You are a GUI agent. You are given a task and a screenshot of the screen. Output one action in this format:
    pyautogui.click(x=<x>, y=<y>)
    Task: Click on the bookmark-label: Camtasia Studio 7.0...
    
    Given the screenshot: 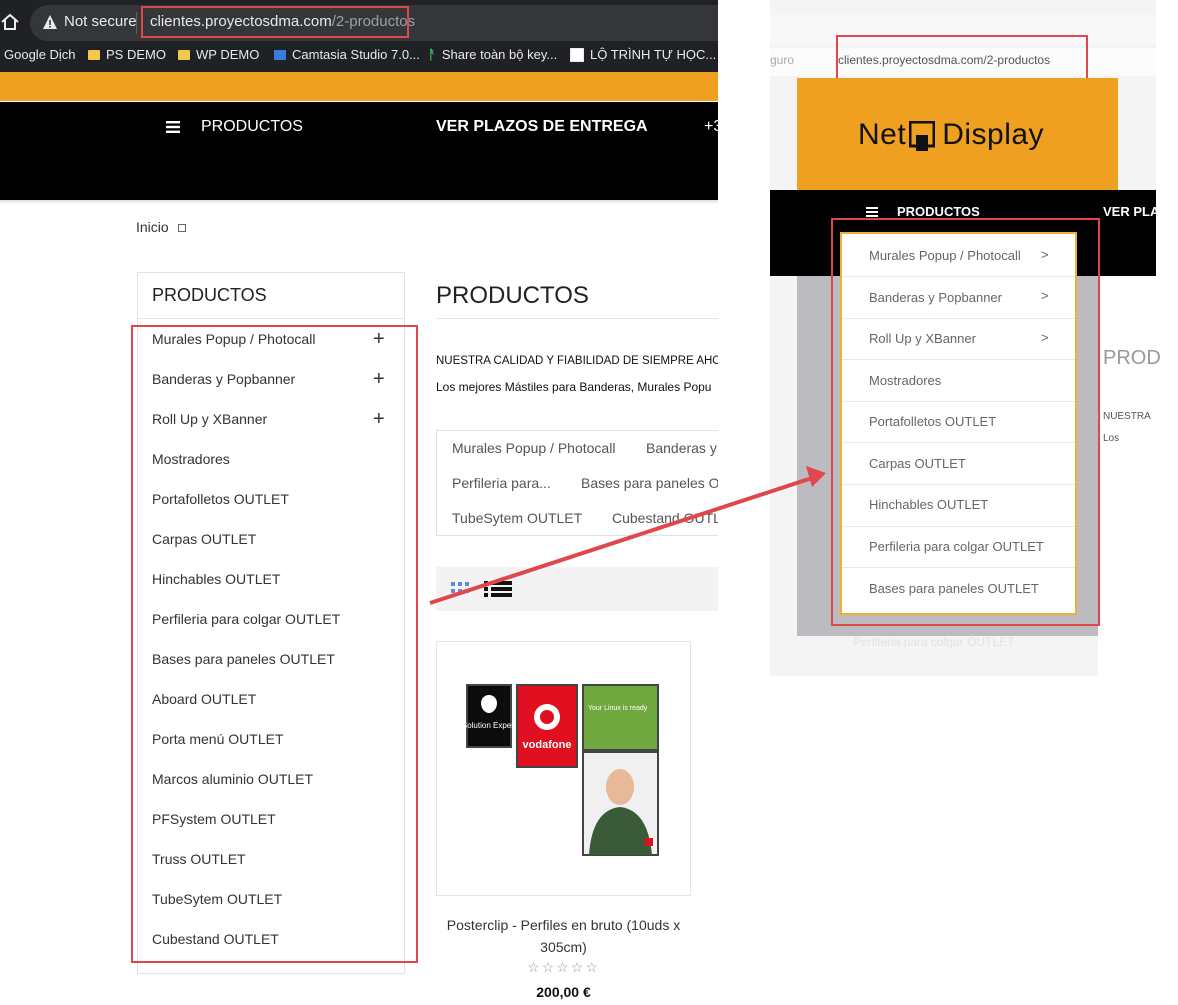 What is the action you would take?
    pyautogui.click(x=356, y=54)
    